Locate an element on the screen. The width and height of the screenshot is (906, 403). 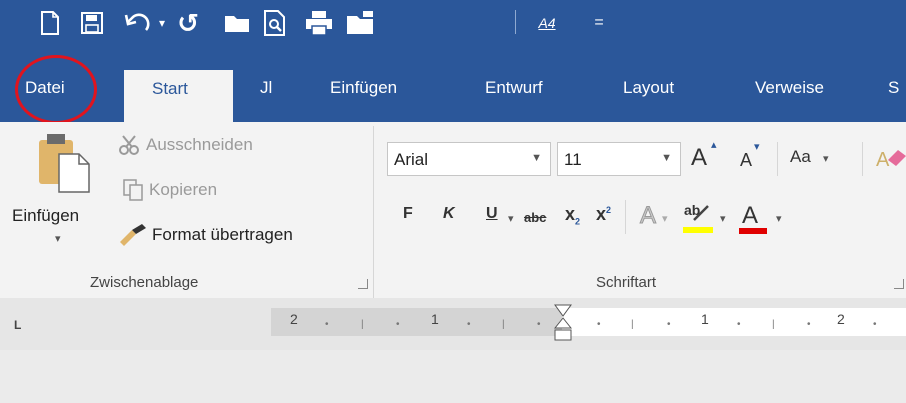
font-group-label: Schriftart is located at coordinates (626, 282).